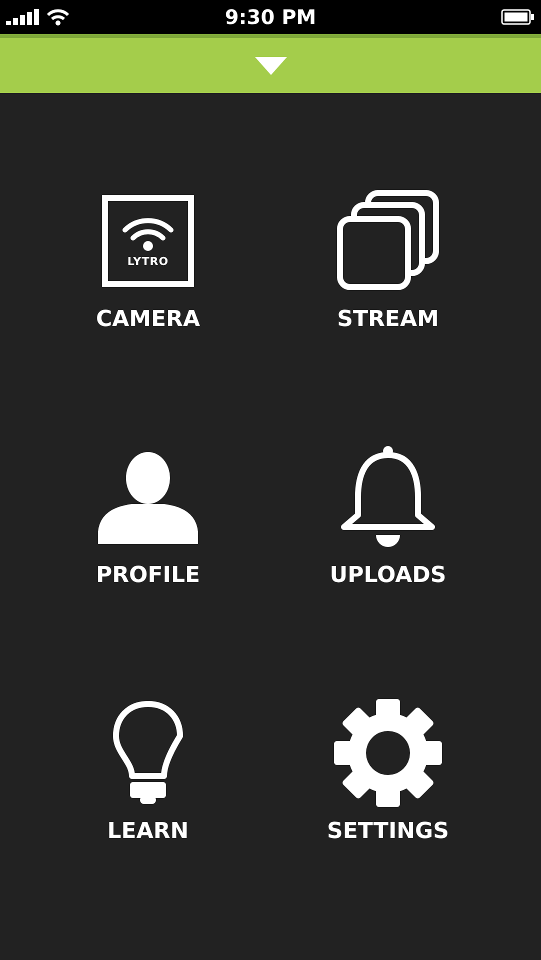  I want to click on triangle-down-icon, so click(270, 65).